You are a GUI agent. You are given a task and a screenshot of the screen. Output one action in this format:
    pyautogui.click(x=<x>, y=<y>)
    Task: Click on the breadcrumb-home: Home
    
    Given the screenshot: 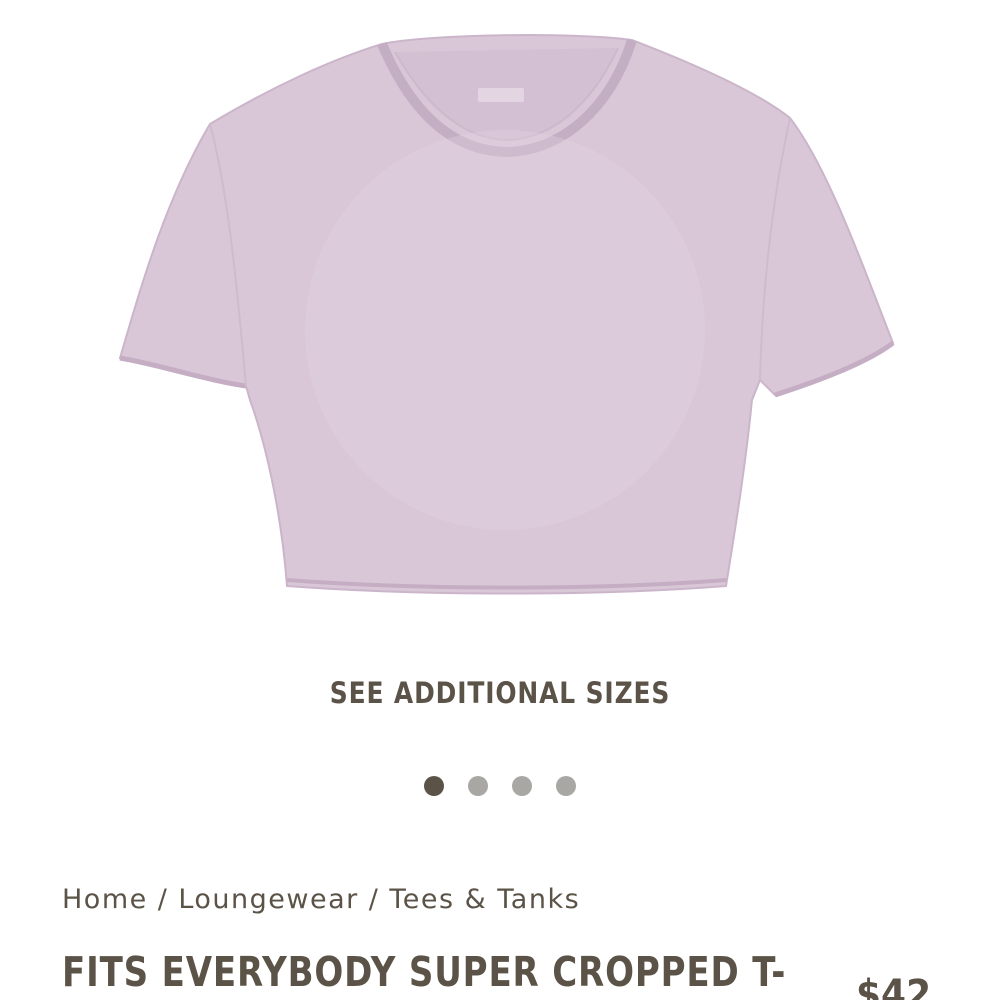 What is the action you would take?
    pyautogui.click(x=105, y=899)
    